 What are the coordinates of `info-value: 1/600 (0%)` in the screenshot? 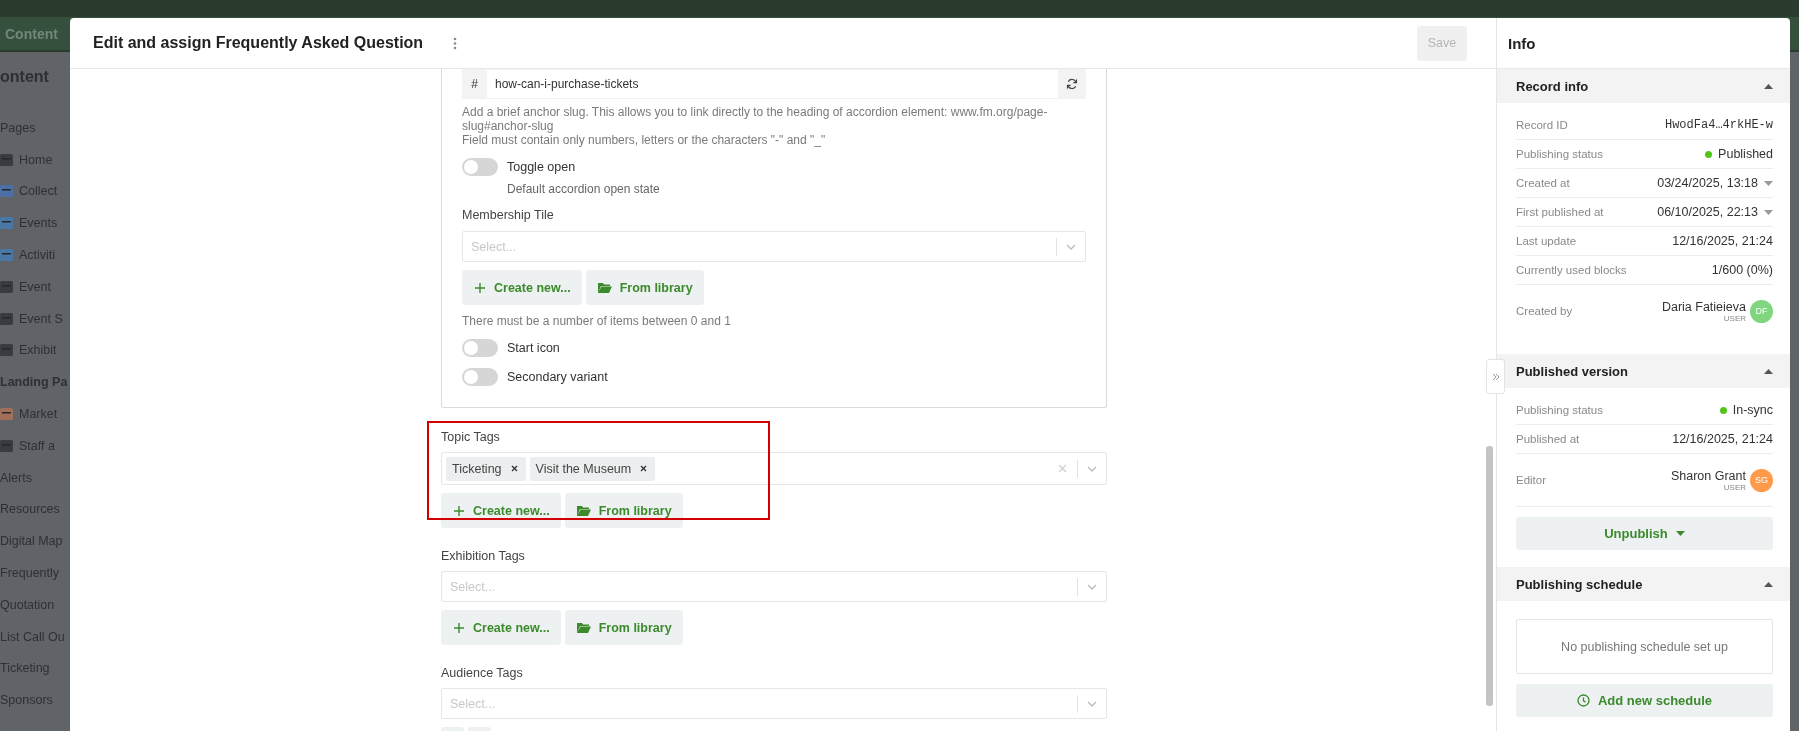 It's located at (1742, 270).